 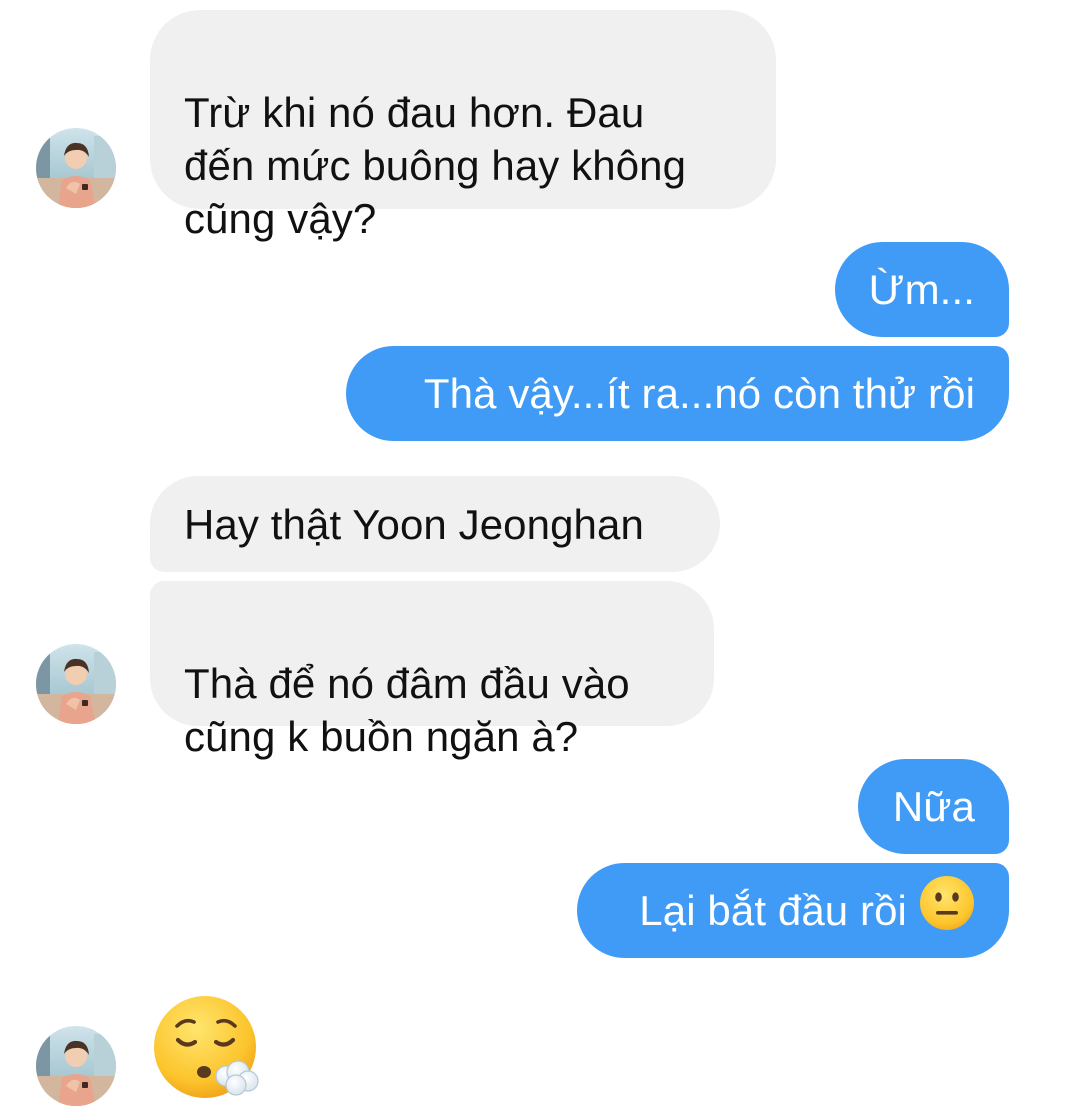 I want to click on message-text: Hay thật Yoon Jeonghan, so click(x=414, y=524).